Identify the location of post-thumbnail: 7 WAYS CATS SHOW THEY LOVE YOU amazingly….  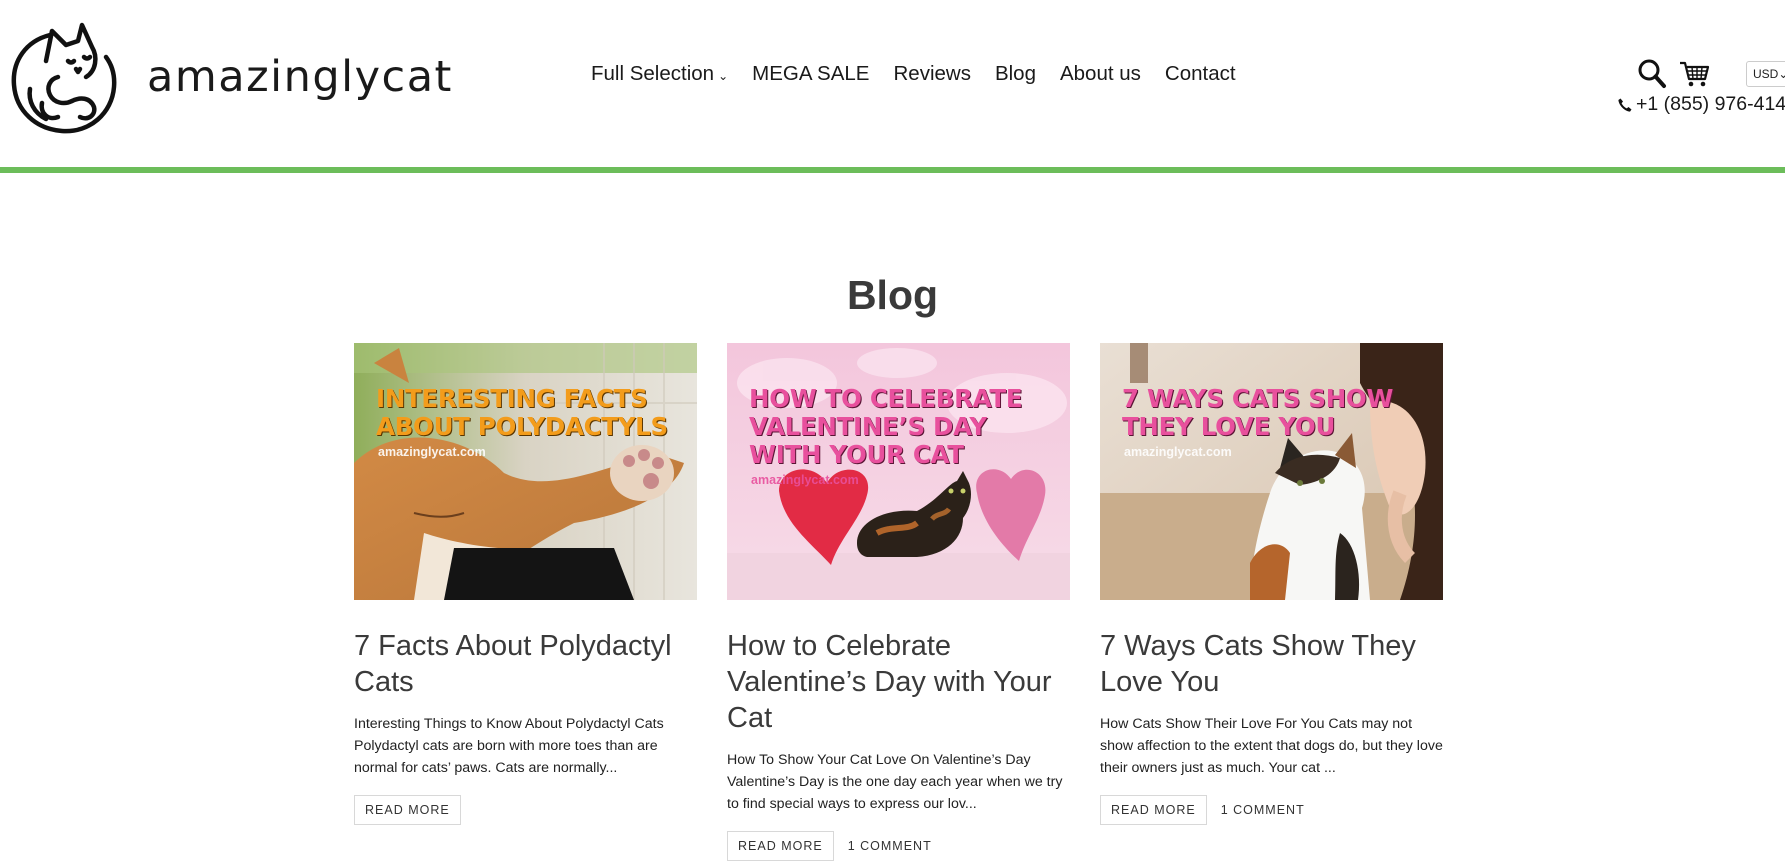
(1271, 471).